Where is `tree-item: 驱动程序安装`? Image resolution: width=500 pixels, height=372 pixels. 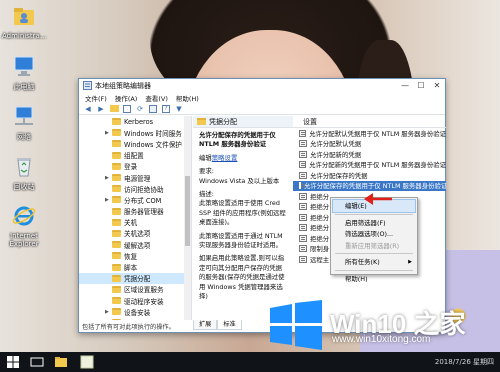
tree-item: 驱动程序安装 is located at coordinates (135, 300).